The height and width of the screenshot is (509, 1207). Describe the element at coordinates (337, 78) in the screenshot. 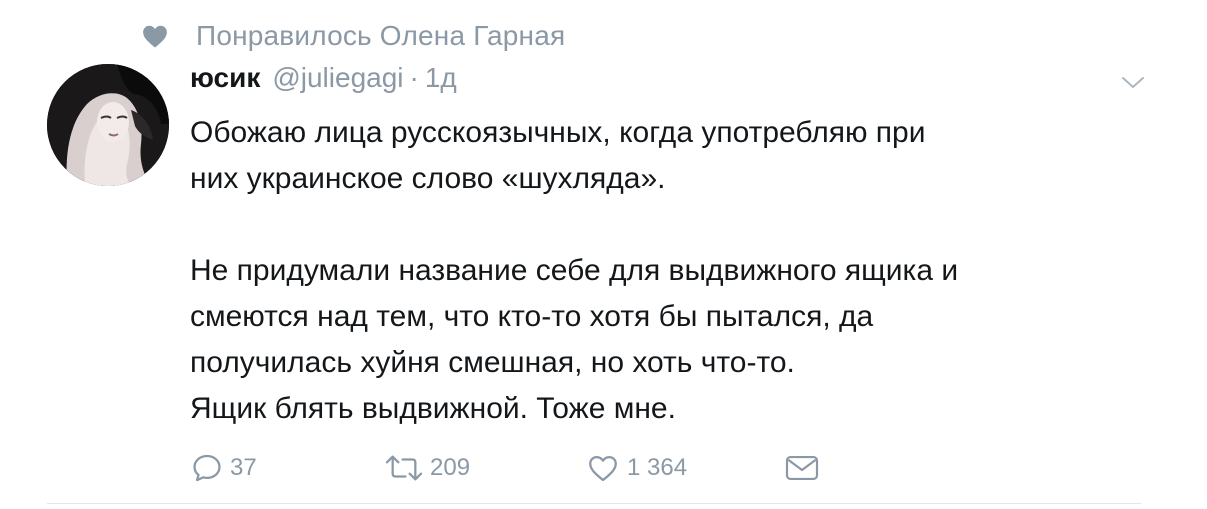

I see `author-handle: @juliegagi` at that location.